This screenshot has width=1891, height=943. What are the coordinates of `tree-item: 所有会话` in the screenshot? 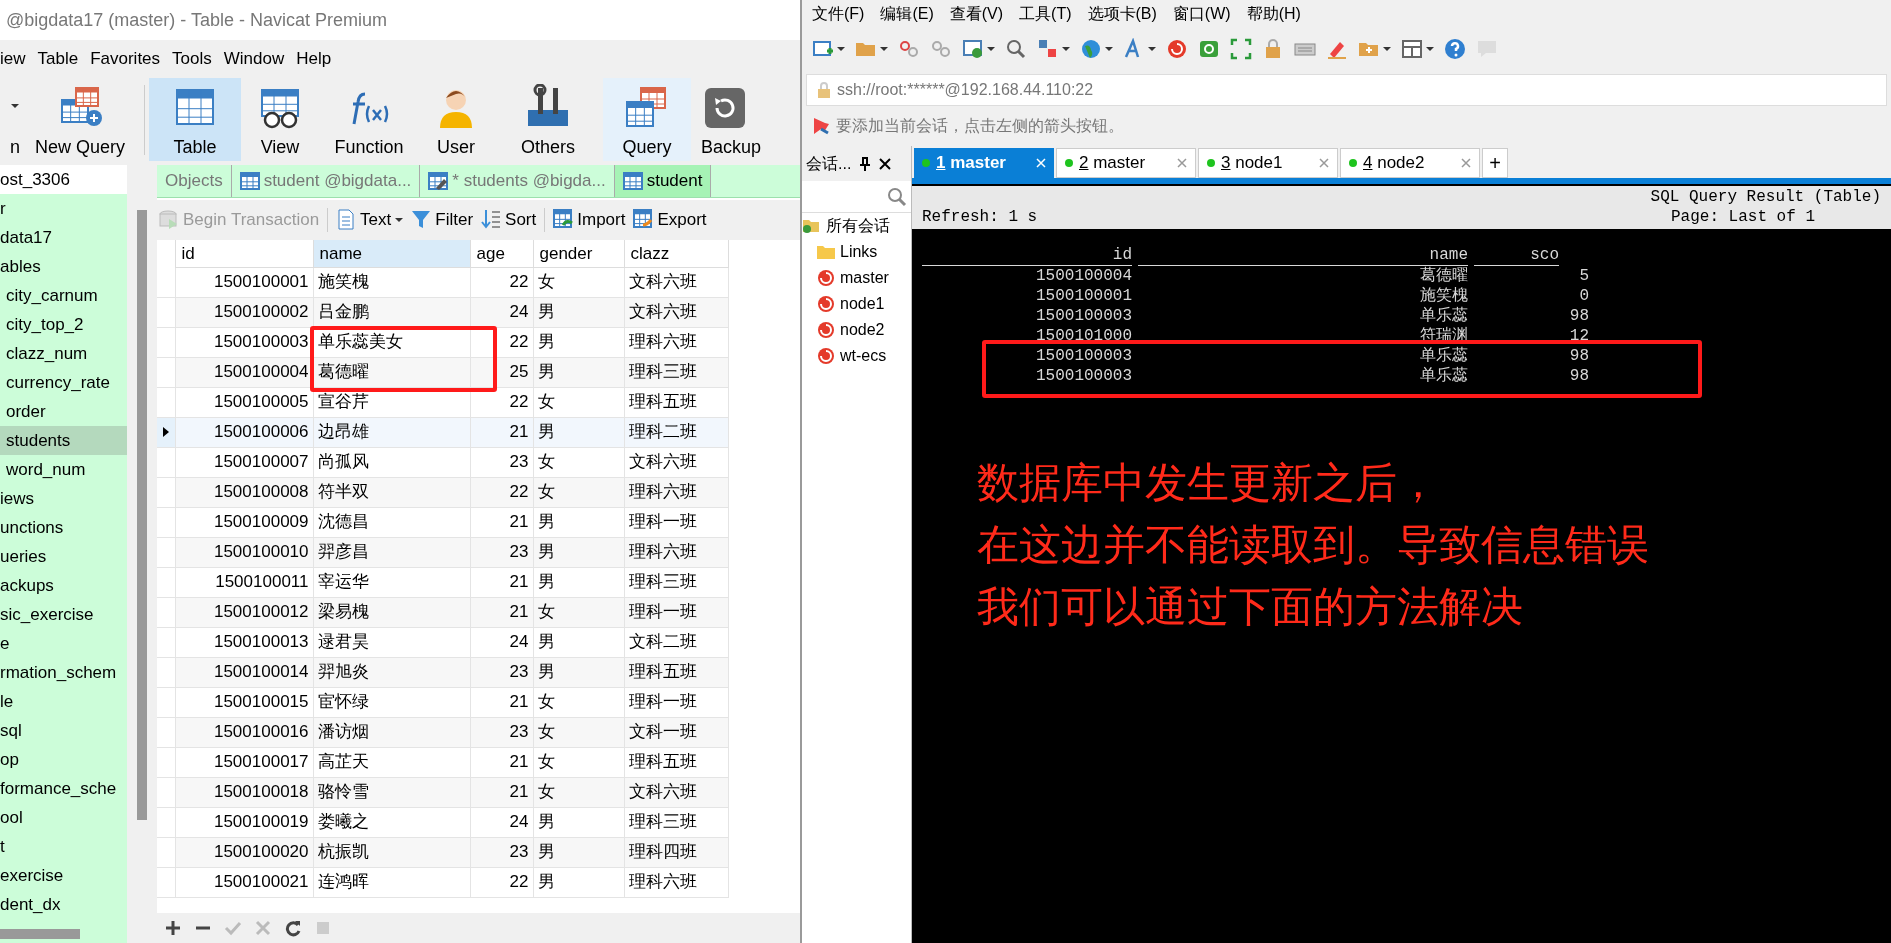 It's located at (856, 226).